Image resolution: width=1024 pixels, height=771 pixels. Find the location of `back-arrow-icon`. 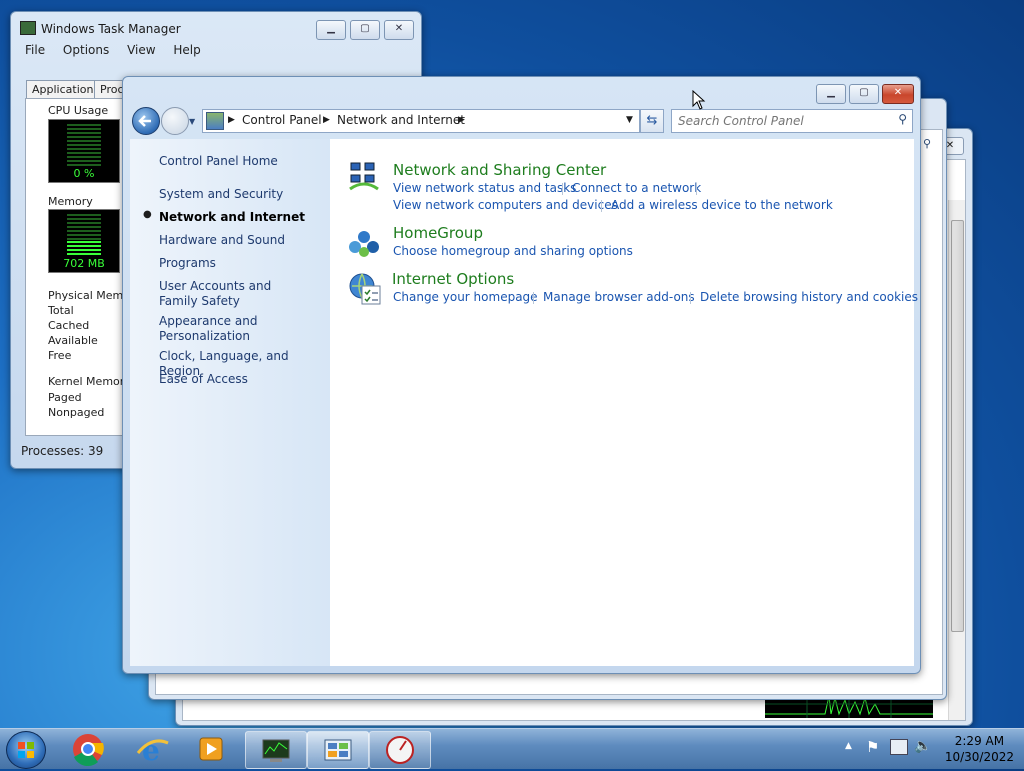

back-arrow-icon is located at coordinates (144, 121).